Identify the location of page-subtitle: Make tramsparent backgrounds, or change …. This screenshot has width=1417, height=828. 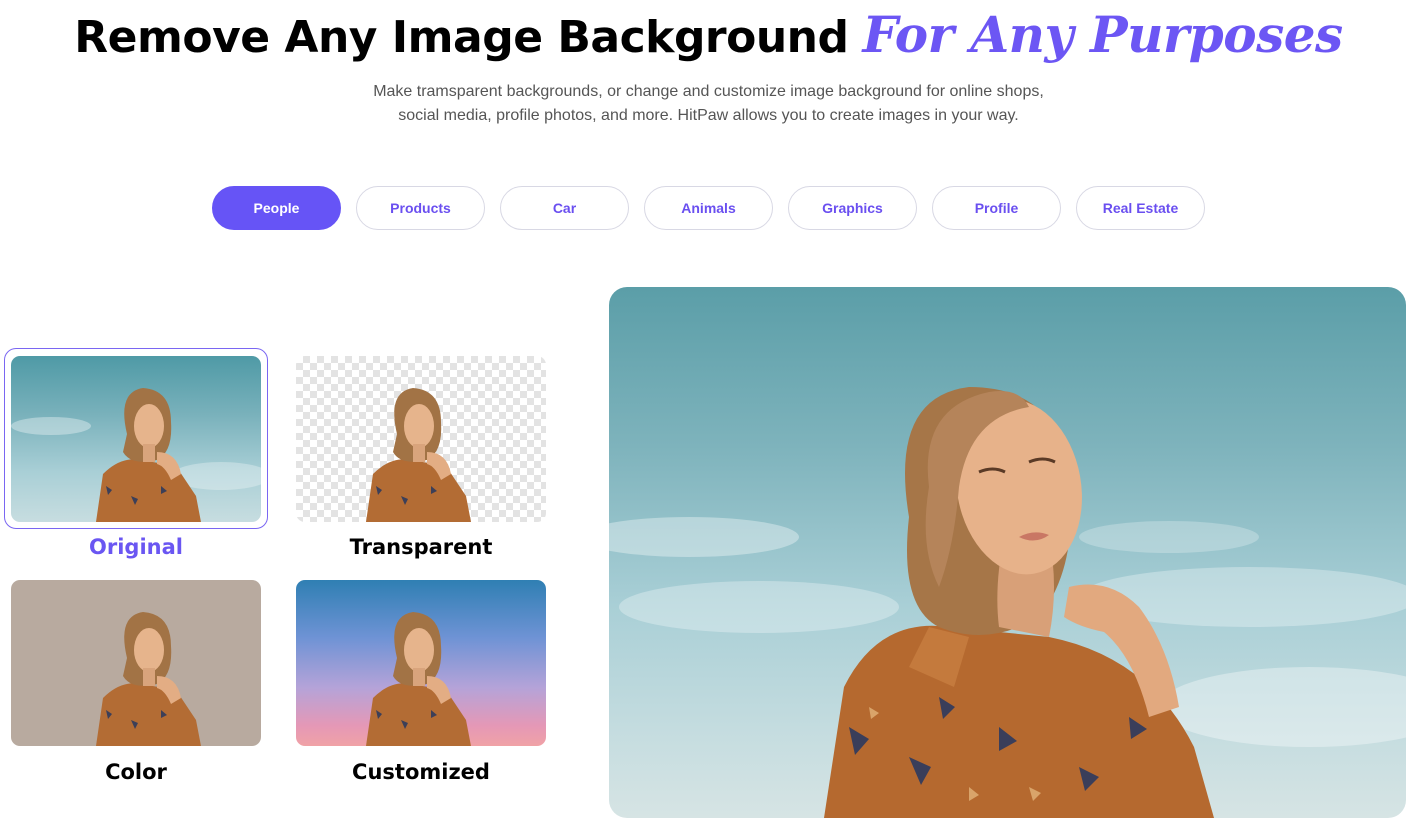
(708, 104).